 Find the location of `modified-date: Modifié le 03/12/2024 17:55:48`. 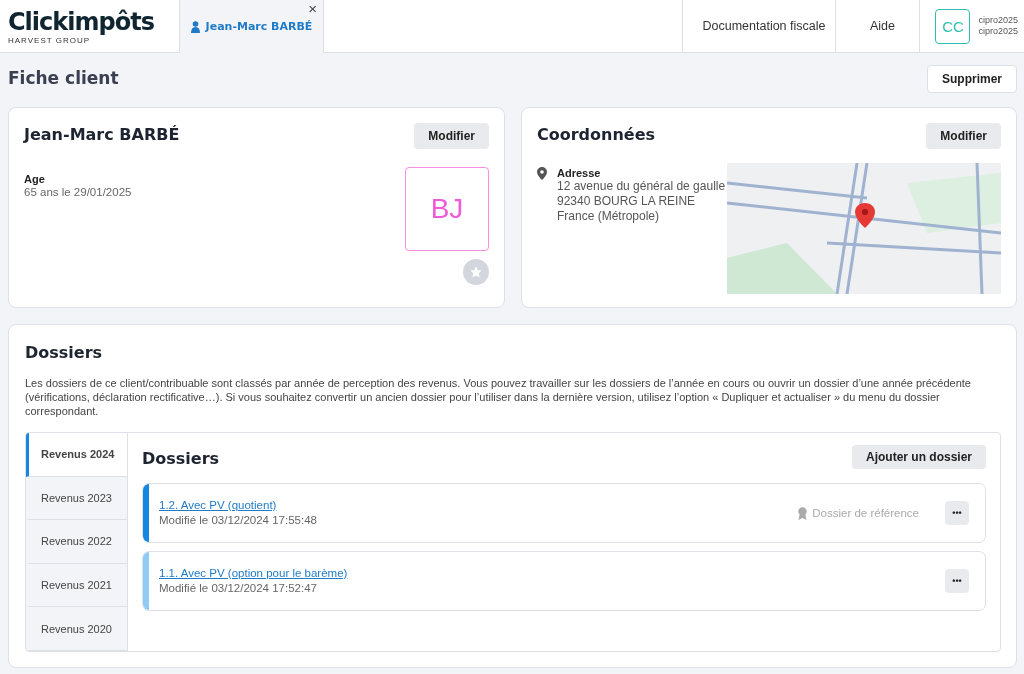

modified-date: Modifié le 03/12/2024 17:55:48 is located at coordinates (238, 520).